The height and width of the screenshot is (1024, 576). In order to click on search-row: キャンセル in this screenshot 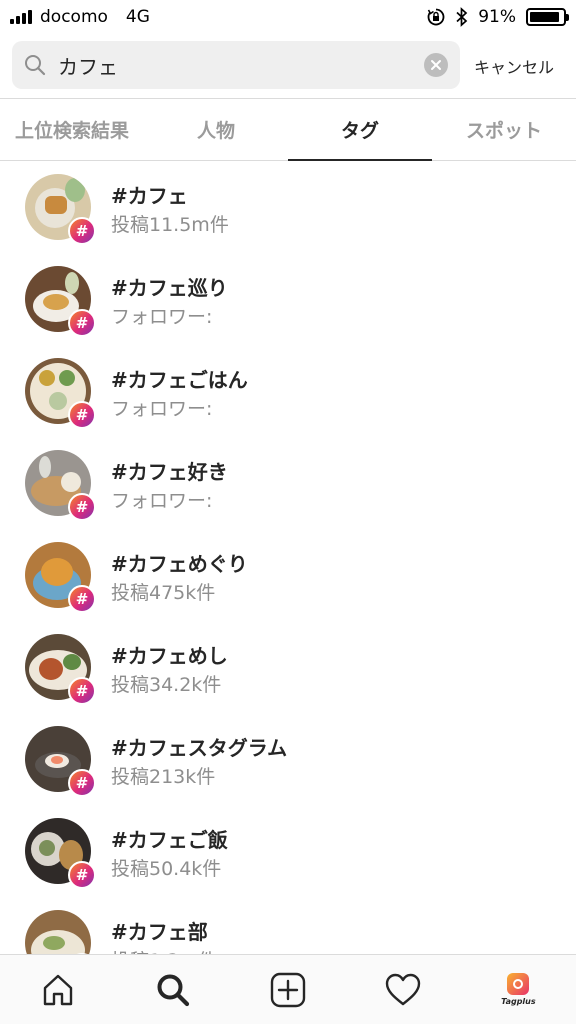, I will do `click(288, 65)`.